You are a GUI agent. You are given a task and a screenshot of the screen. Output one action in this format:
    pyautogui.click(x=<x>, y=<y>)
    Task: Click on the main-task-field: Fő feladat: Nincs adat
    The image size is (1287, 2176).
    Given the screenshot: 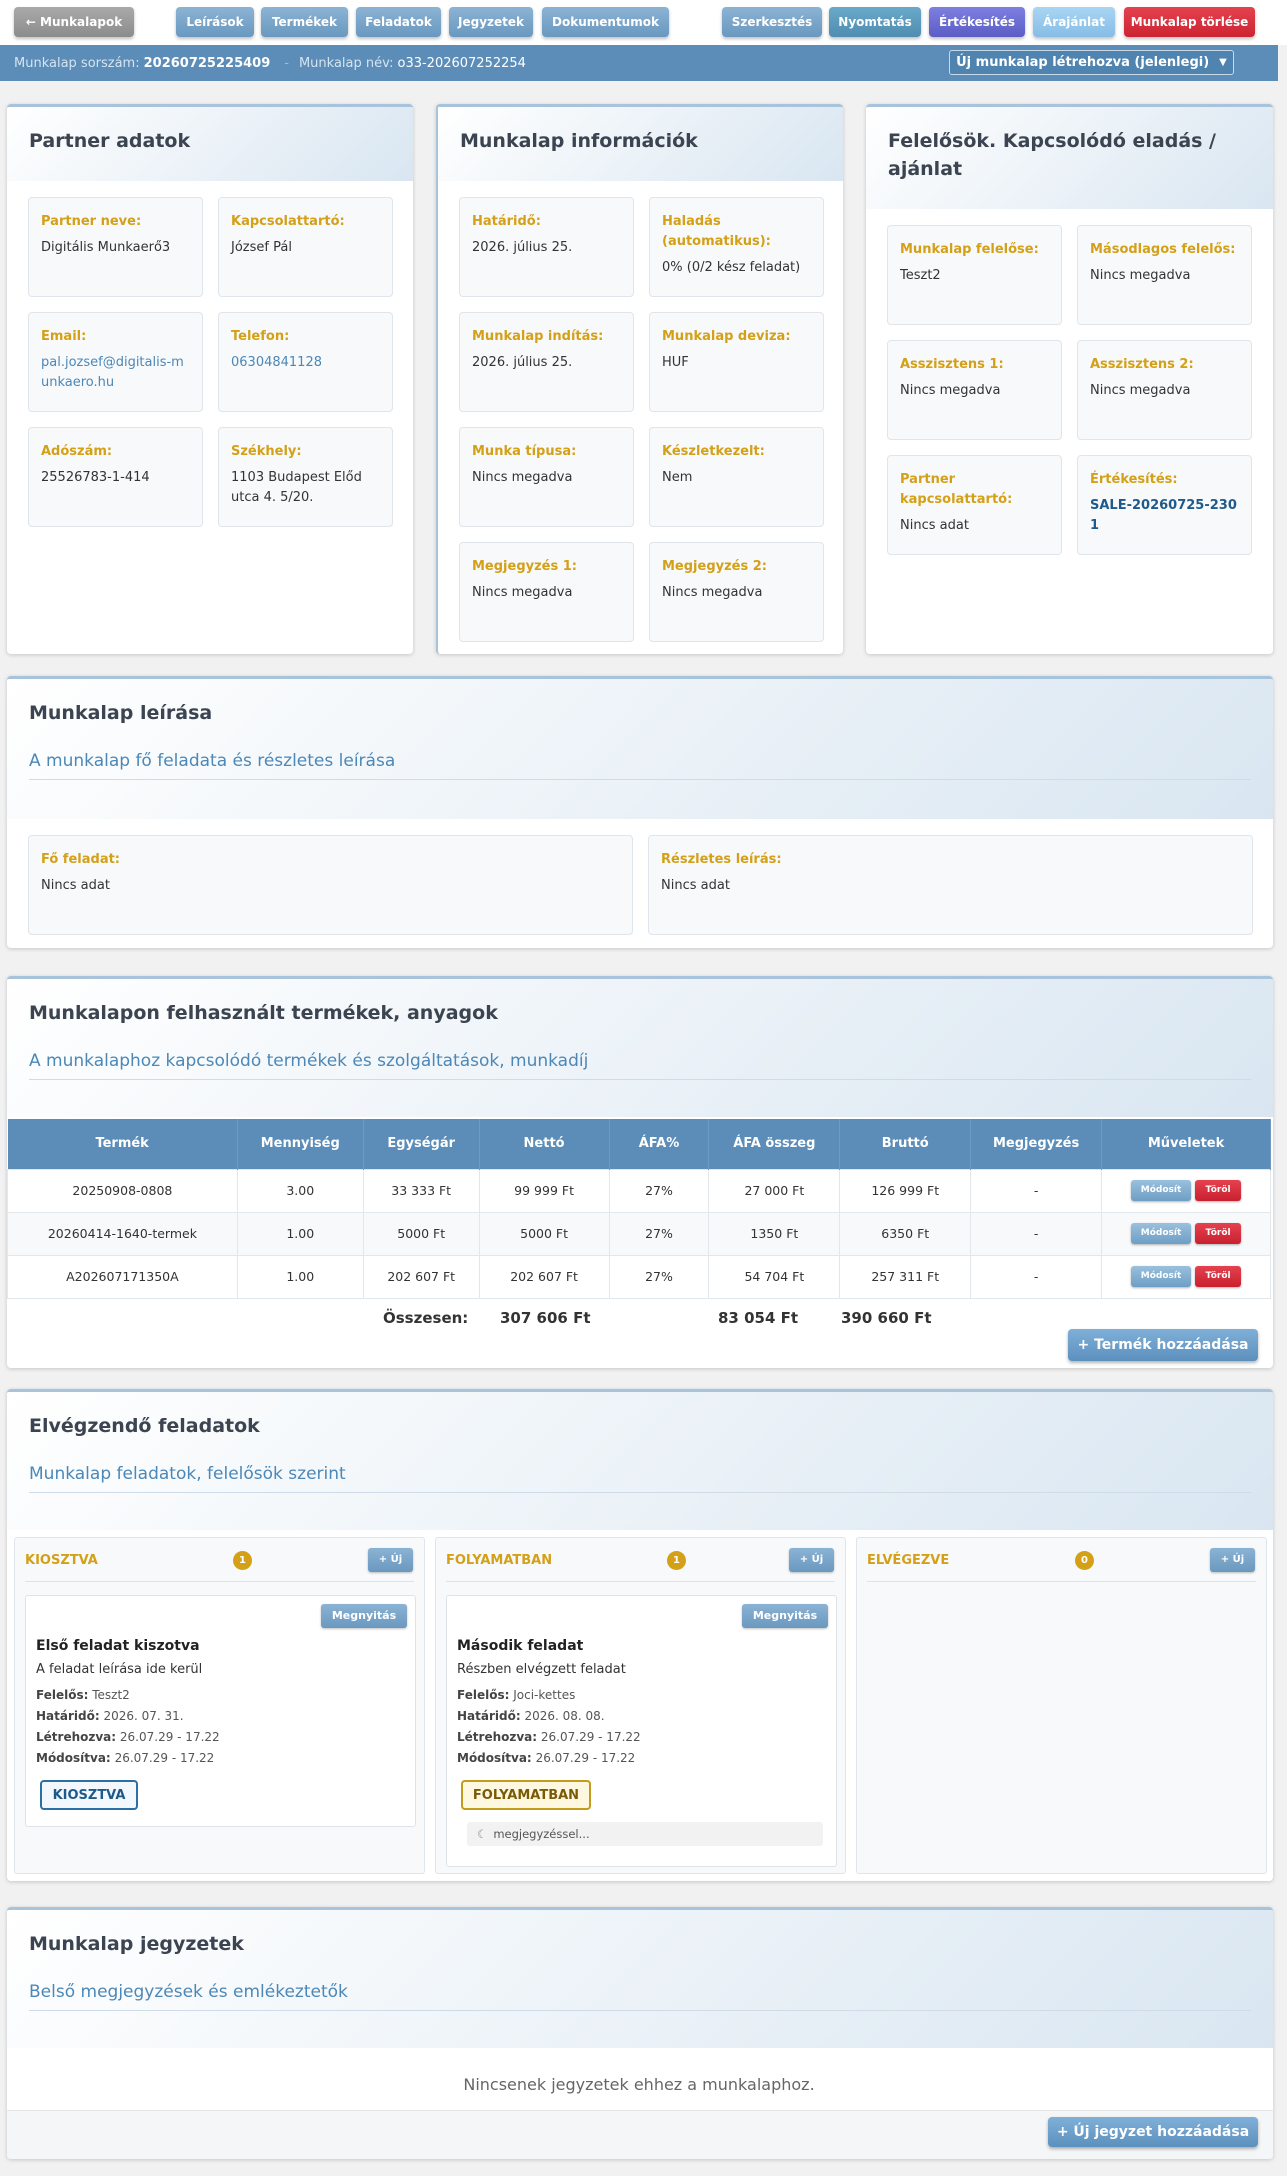 What is the action you would take?
    pyautogui.click(x=330, y=885)
    